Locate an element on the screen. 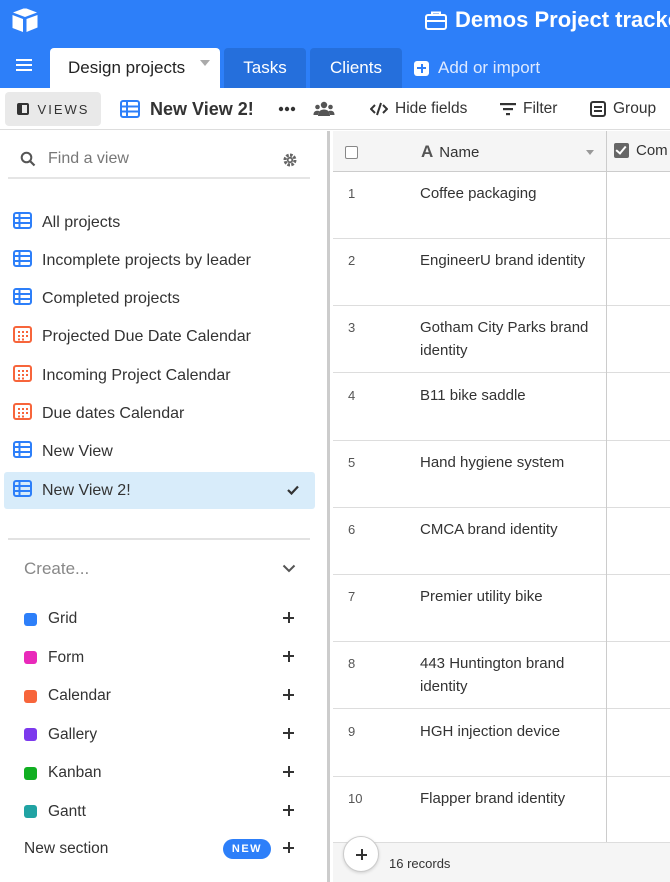 Image resolution: width=670 pixels, height=882 pixels. create-item-label: Calendar is located at coordinates (79, 695).